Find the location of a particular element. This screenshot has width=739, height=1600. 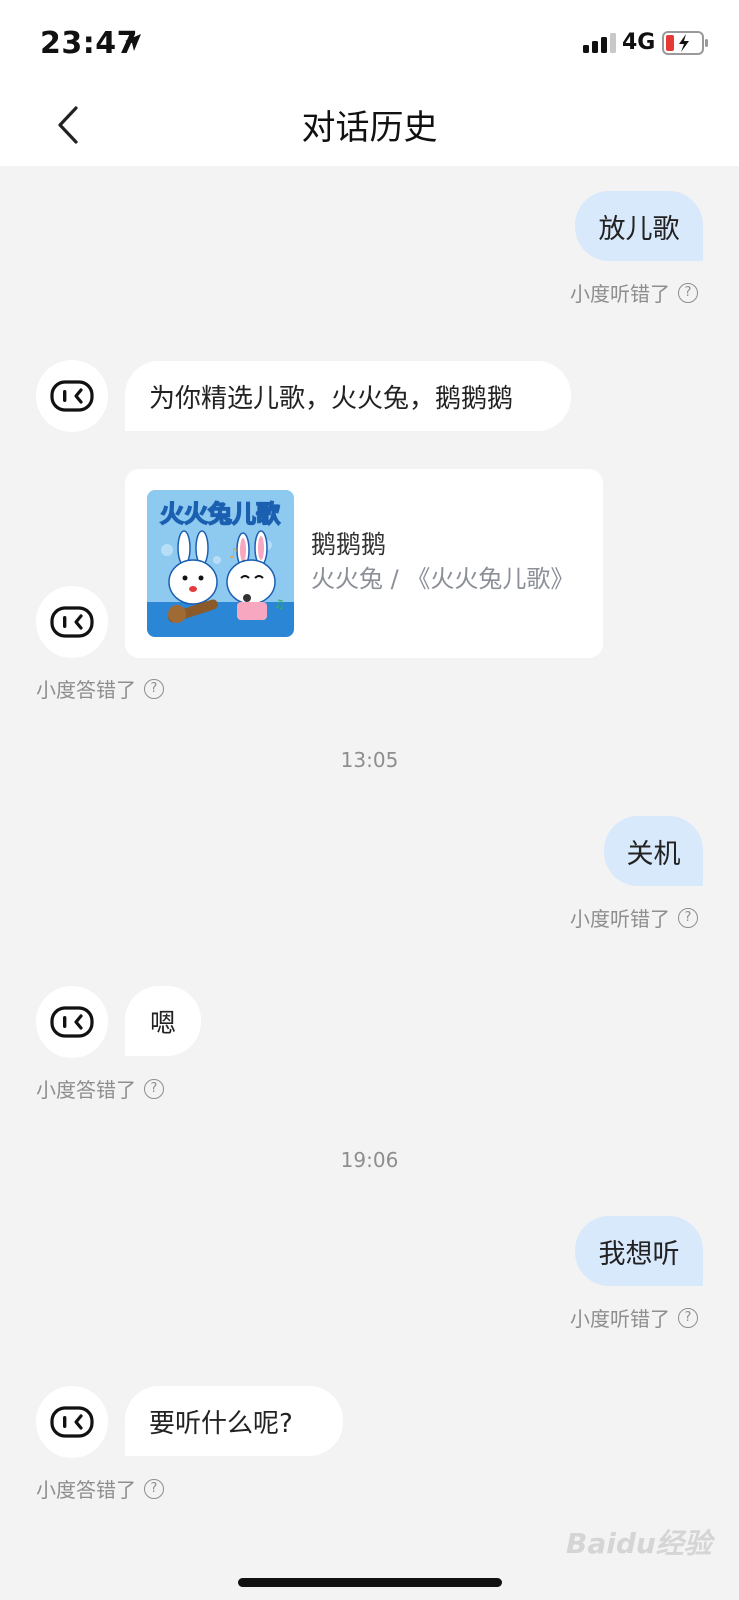

bot-message-bubble: 为你精选儿歌，火火兔，鹅鹅鹅 is located at coordinates (348, 396).